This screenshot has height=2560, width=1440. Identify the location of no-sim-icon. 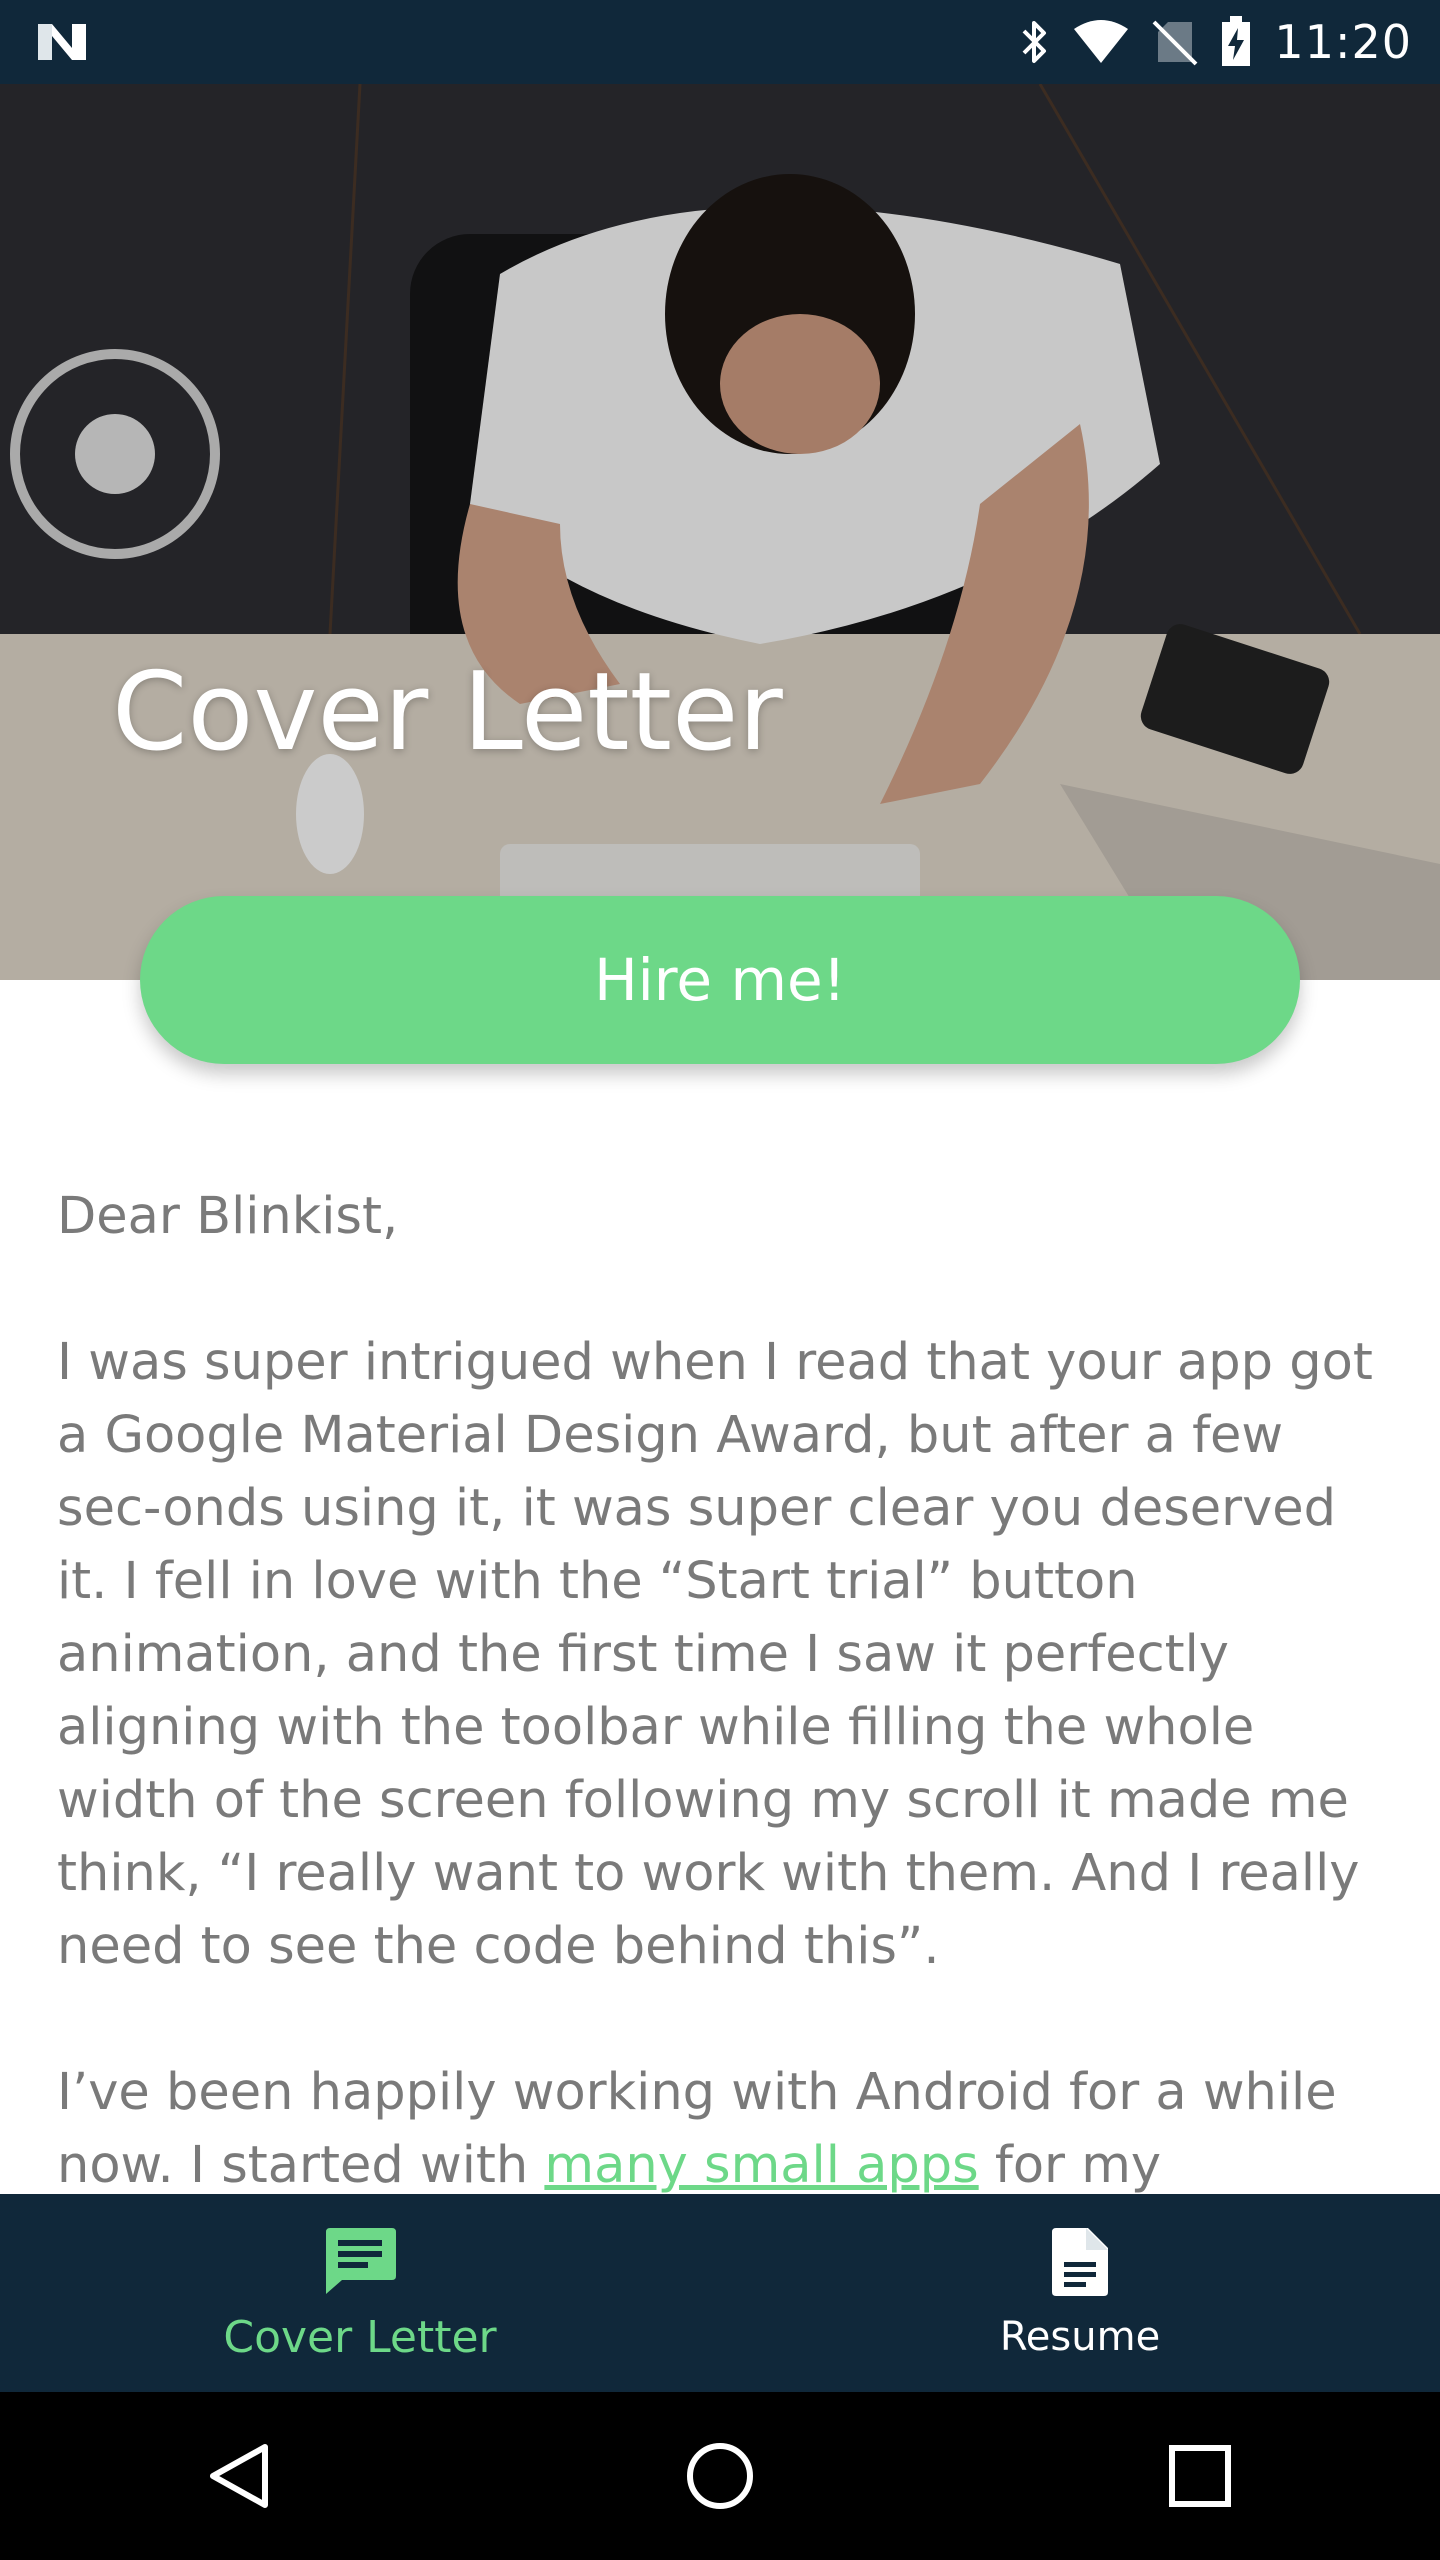
(1175, 42).